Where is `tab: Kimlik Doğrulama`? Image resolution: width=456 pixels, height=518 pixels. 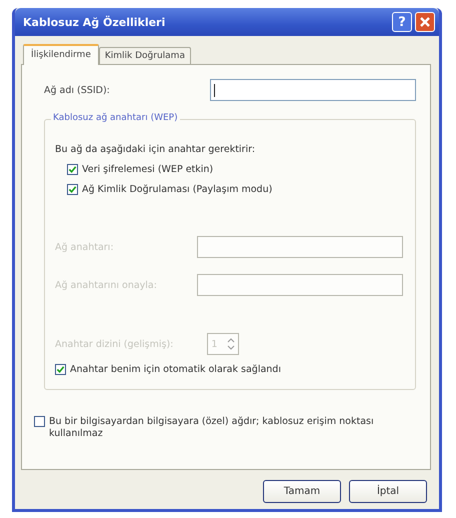
tab: Kimlik Doğrulama is located at coordinates (144, 55).